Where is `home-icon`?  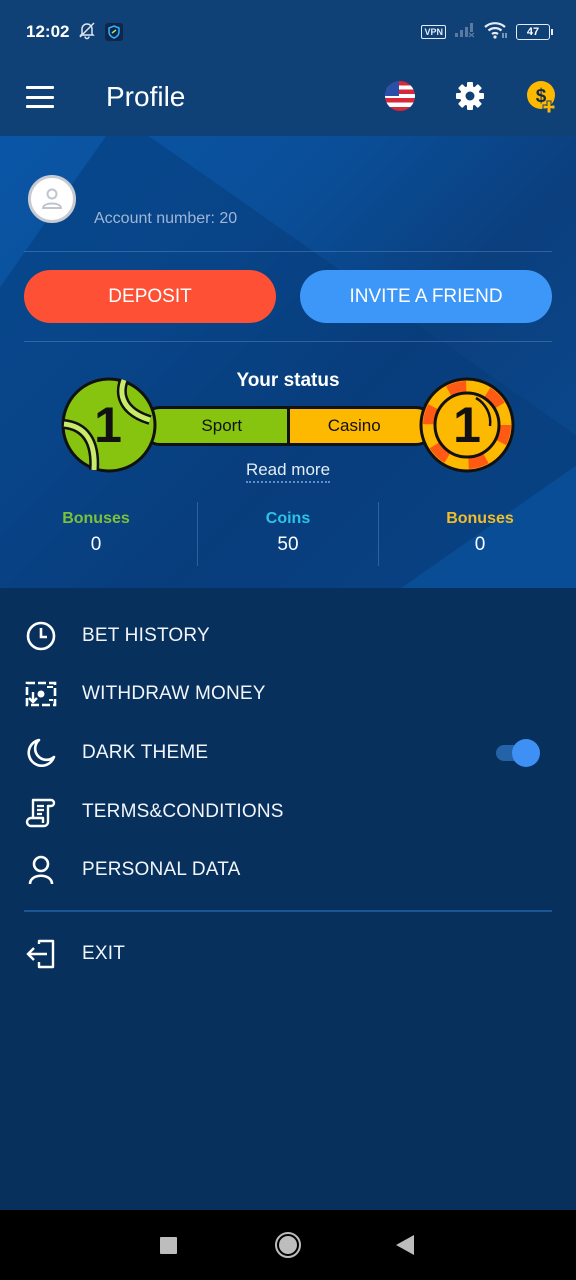 home-icon is located at coordinates (288, 1245).